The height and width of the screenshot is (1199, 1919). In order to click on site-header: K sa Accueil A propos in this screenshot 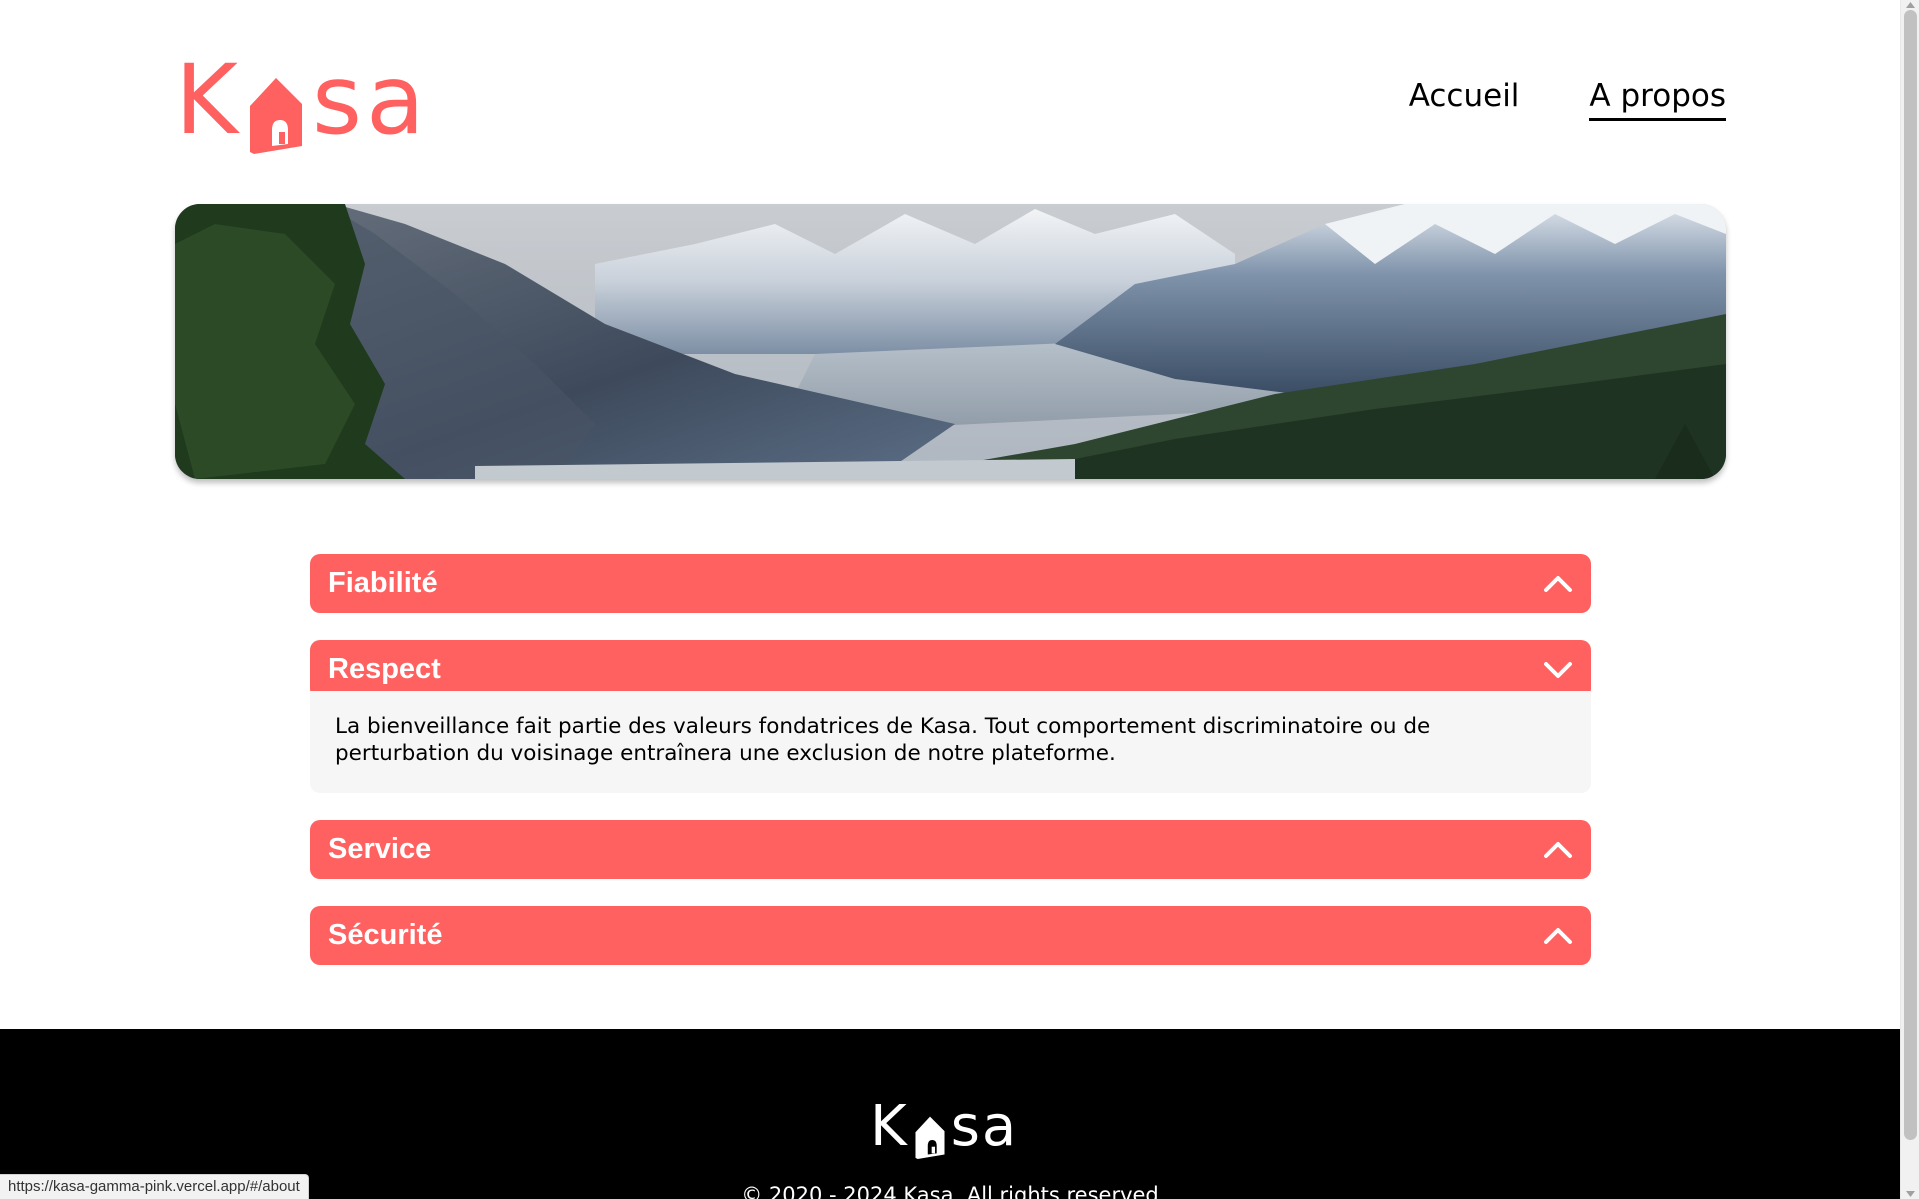, I will do `click(950, 100)`.